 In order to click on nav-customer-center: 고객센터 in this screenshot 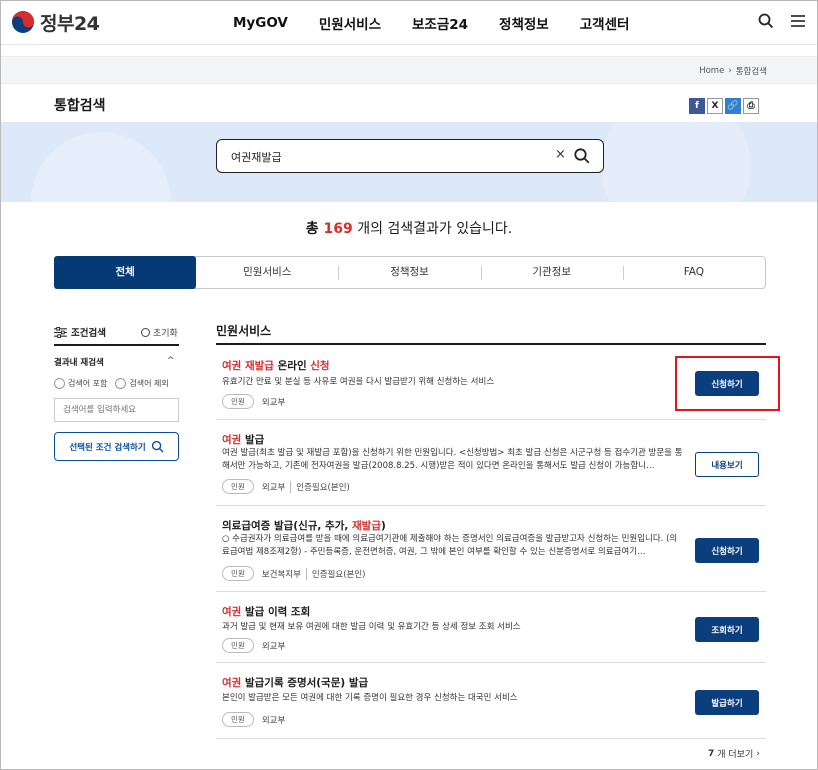, I will do `click(605, 23)`.